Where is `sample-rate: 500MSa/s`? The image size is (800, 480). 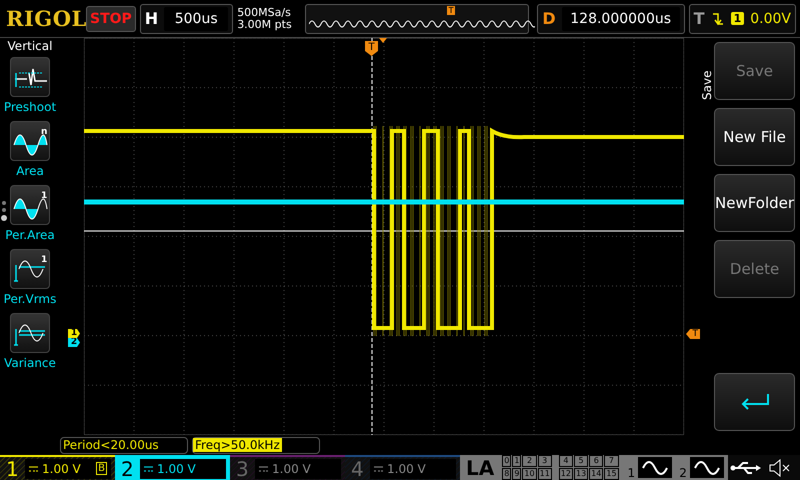
sample-rate: 500MSa/s is located at coordinates (264, 12).